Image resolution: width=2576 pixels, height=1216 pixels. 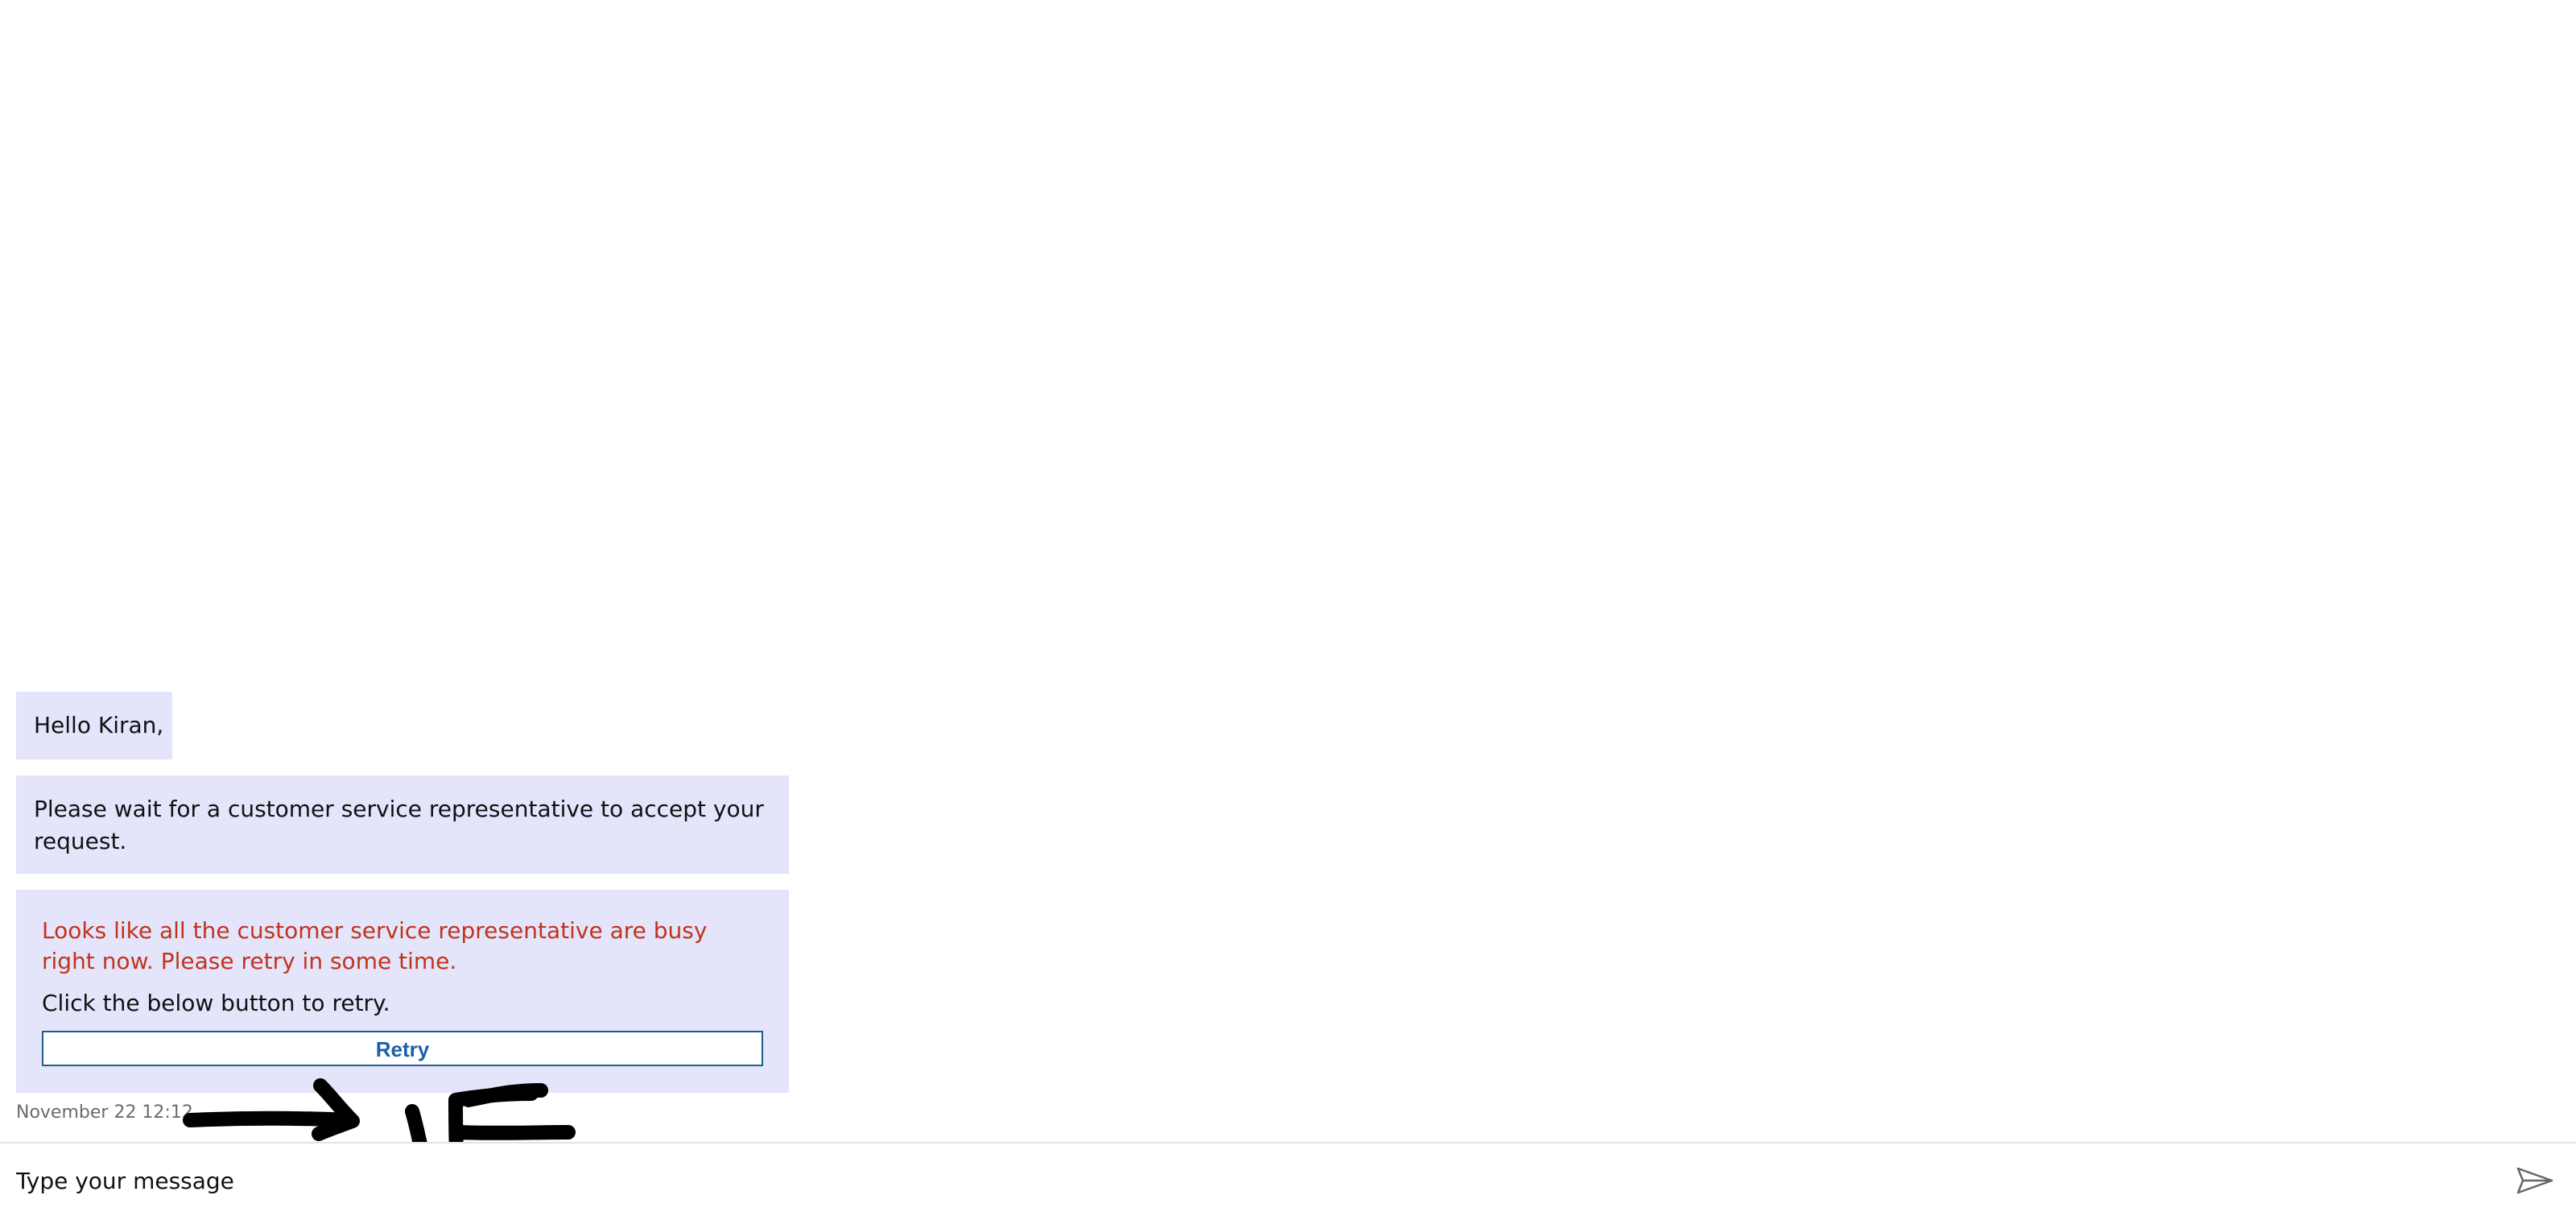 I want to click on greeting-text: Hello Kiran,, so click(x=99, y=725).